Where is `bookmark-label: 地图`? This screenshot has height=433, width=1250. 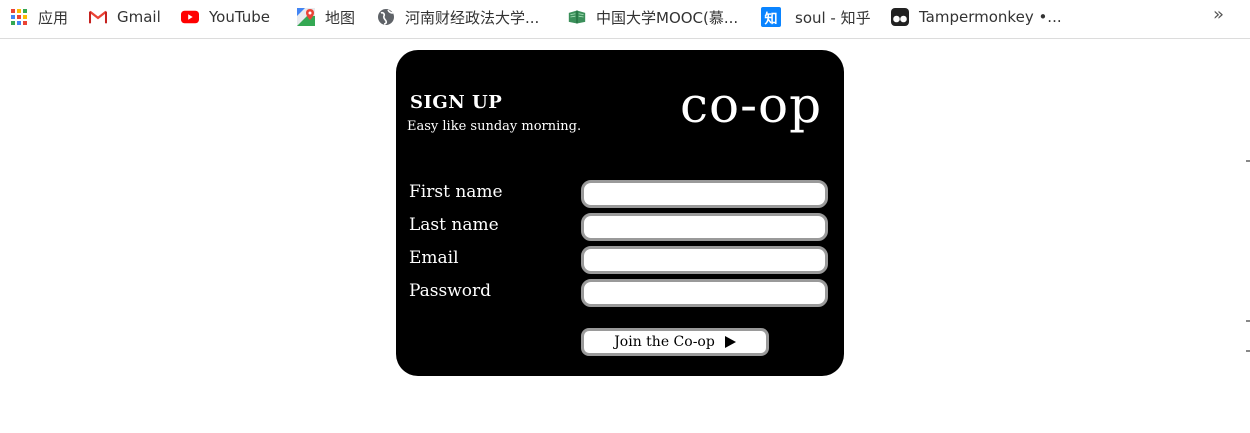
bookmark-label: 地图 is located at coordinates (340, 17).